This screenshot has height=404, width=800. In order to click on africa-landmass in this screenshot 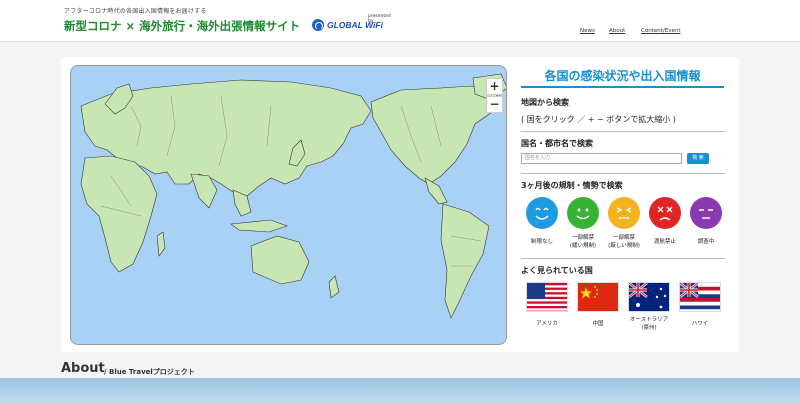, I will do `click(119, 214)`.